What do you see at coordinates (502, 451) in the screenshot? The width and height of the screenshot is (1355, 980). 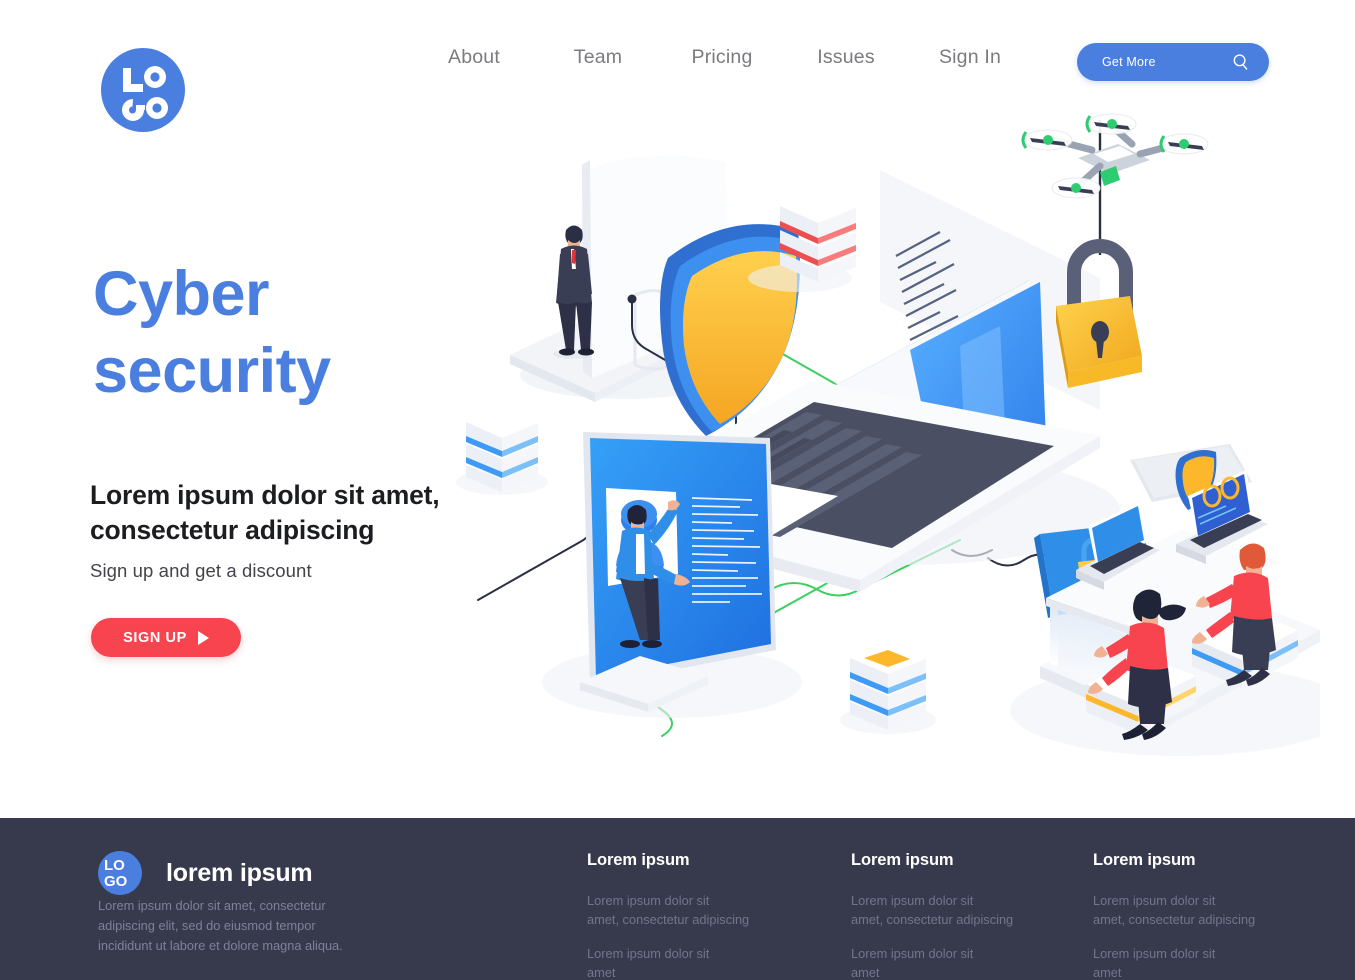 I see `blue-striped-stack-left` at bounding box center [502, 451].